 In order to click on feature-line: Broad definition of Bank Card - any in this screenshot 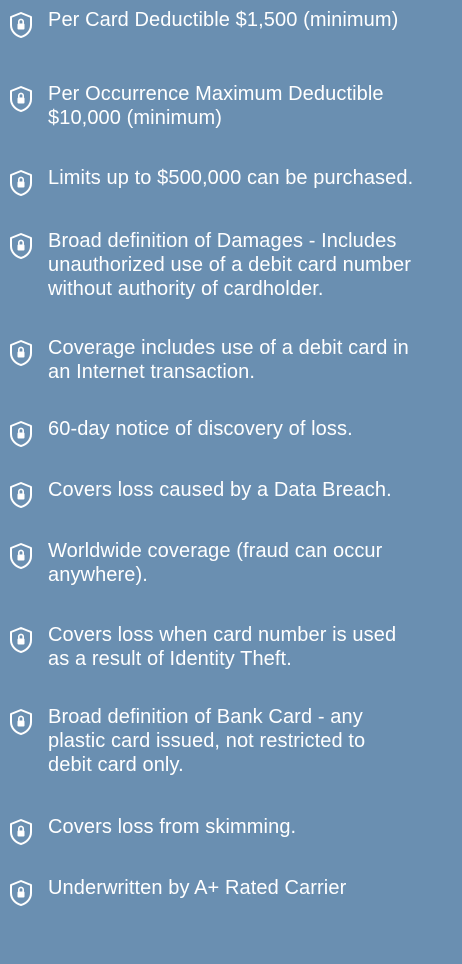, I will do `click(205, 717)`.